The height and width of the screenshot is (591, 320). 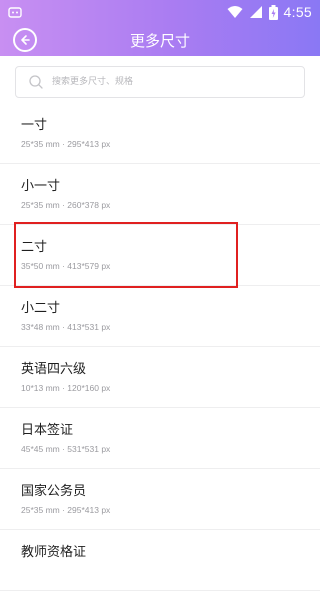 What do you see at coordinates (160, 12) in the screenshot?
I see `status-bar: 4:55` at bounding box center [160, 12].